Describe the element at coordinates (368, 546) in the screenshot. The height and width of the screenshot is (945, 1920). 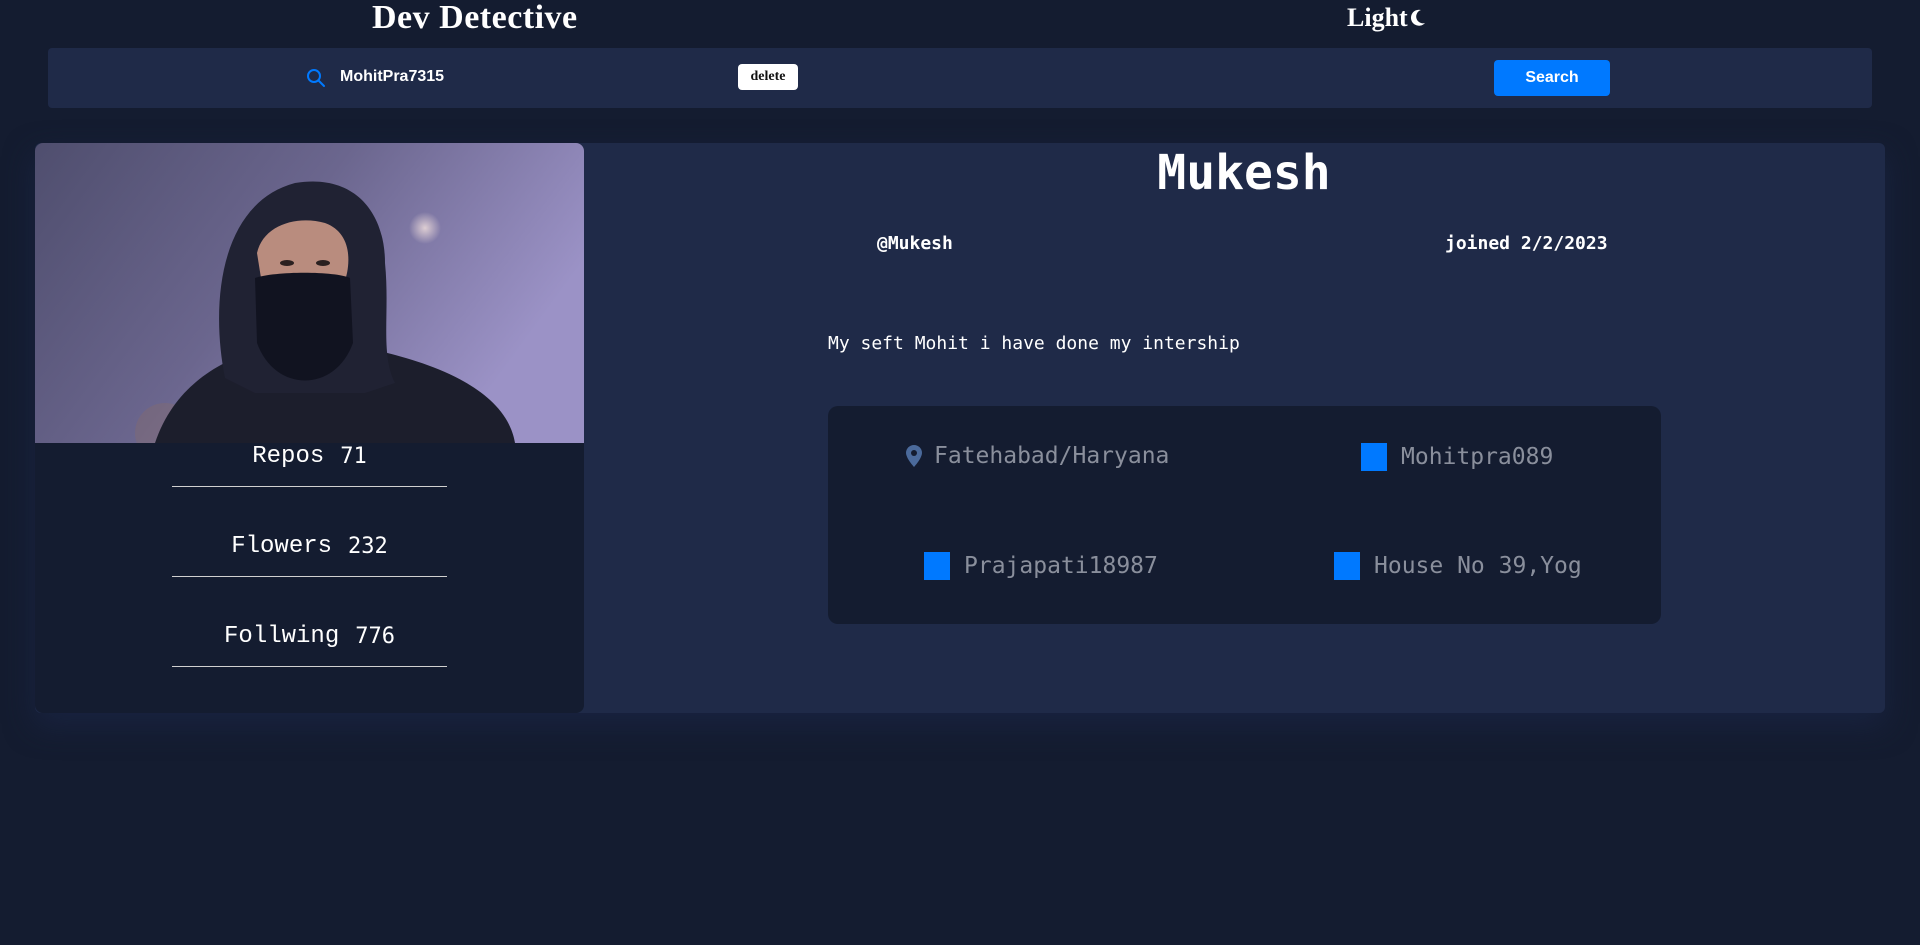
I see `stat-value: 232` at that location.